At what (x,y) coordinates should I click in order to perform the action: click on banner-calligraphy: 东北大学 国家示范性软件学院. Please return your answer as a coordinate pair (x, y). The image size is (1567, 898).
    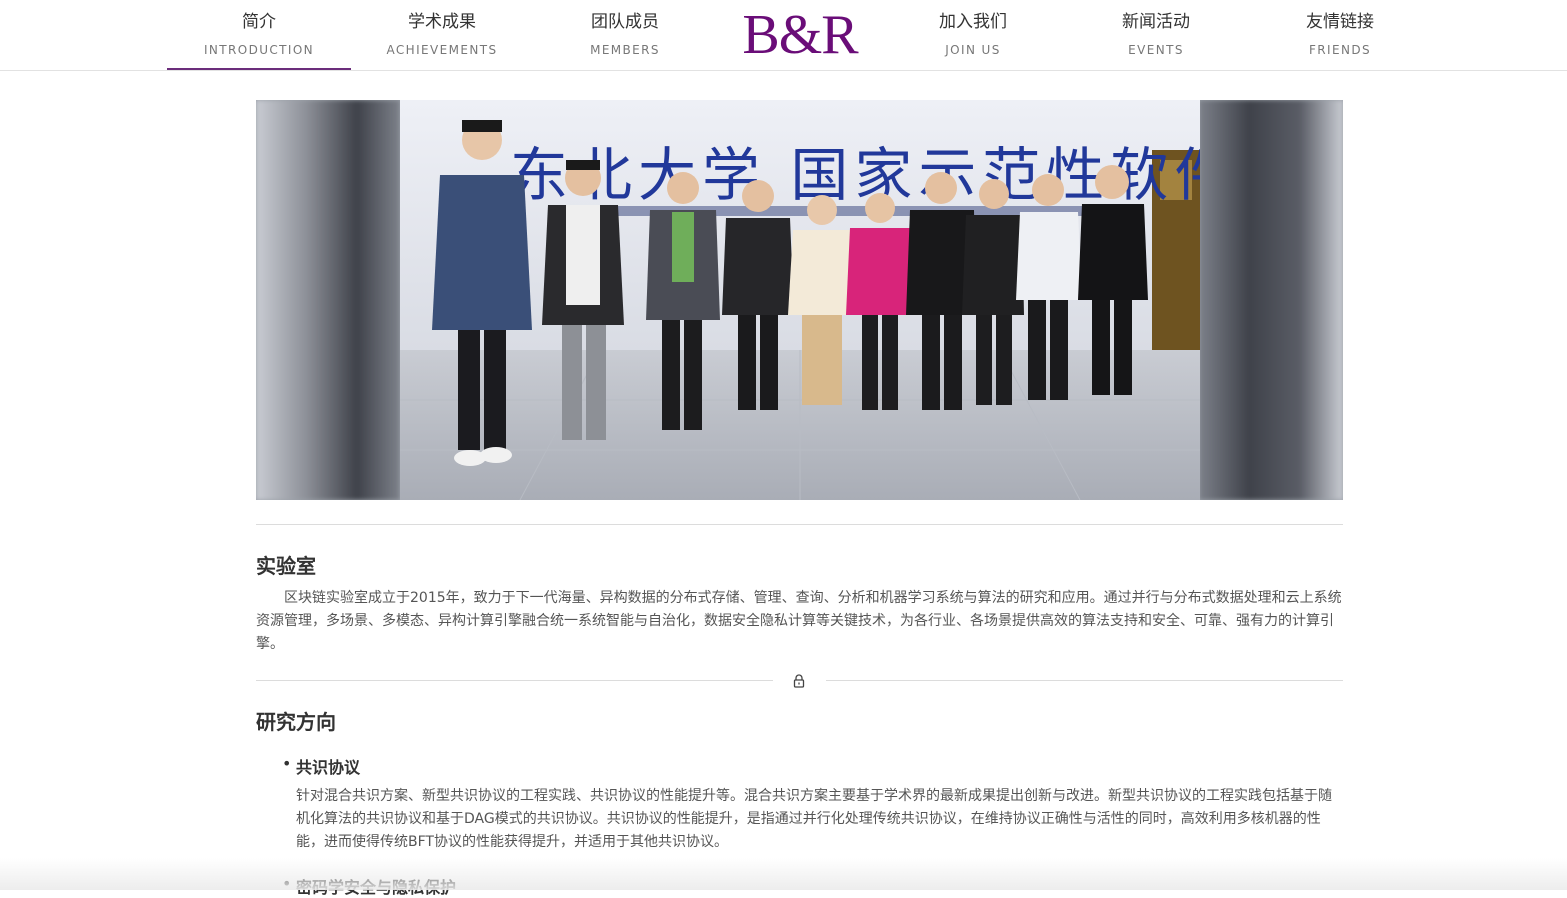
    Looking at the image, I should click on (855, 175).